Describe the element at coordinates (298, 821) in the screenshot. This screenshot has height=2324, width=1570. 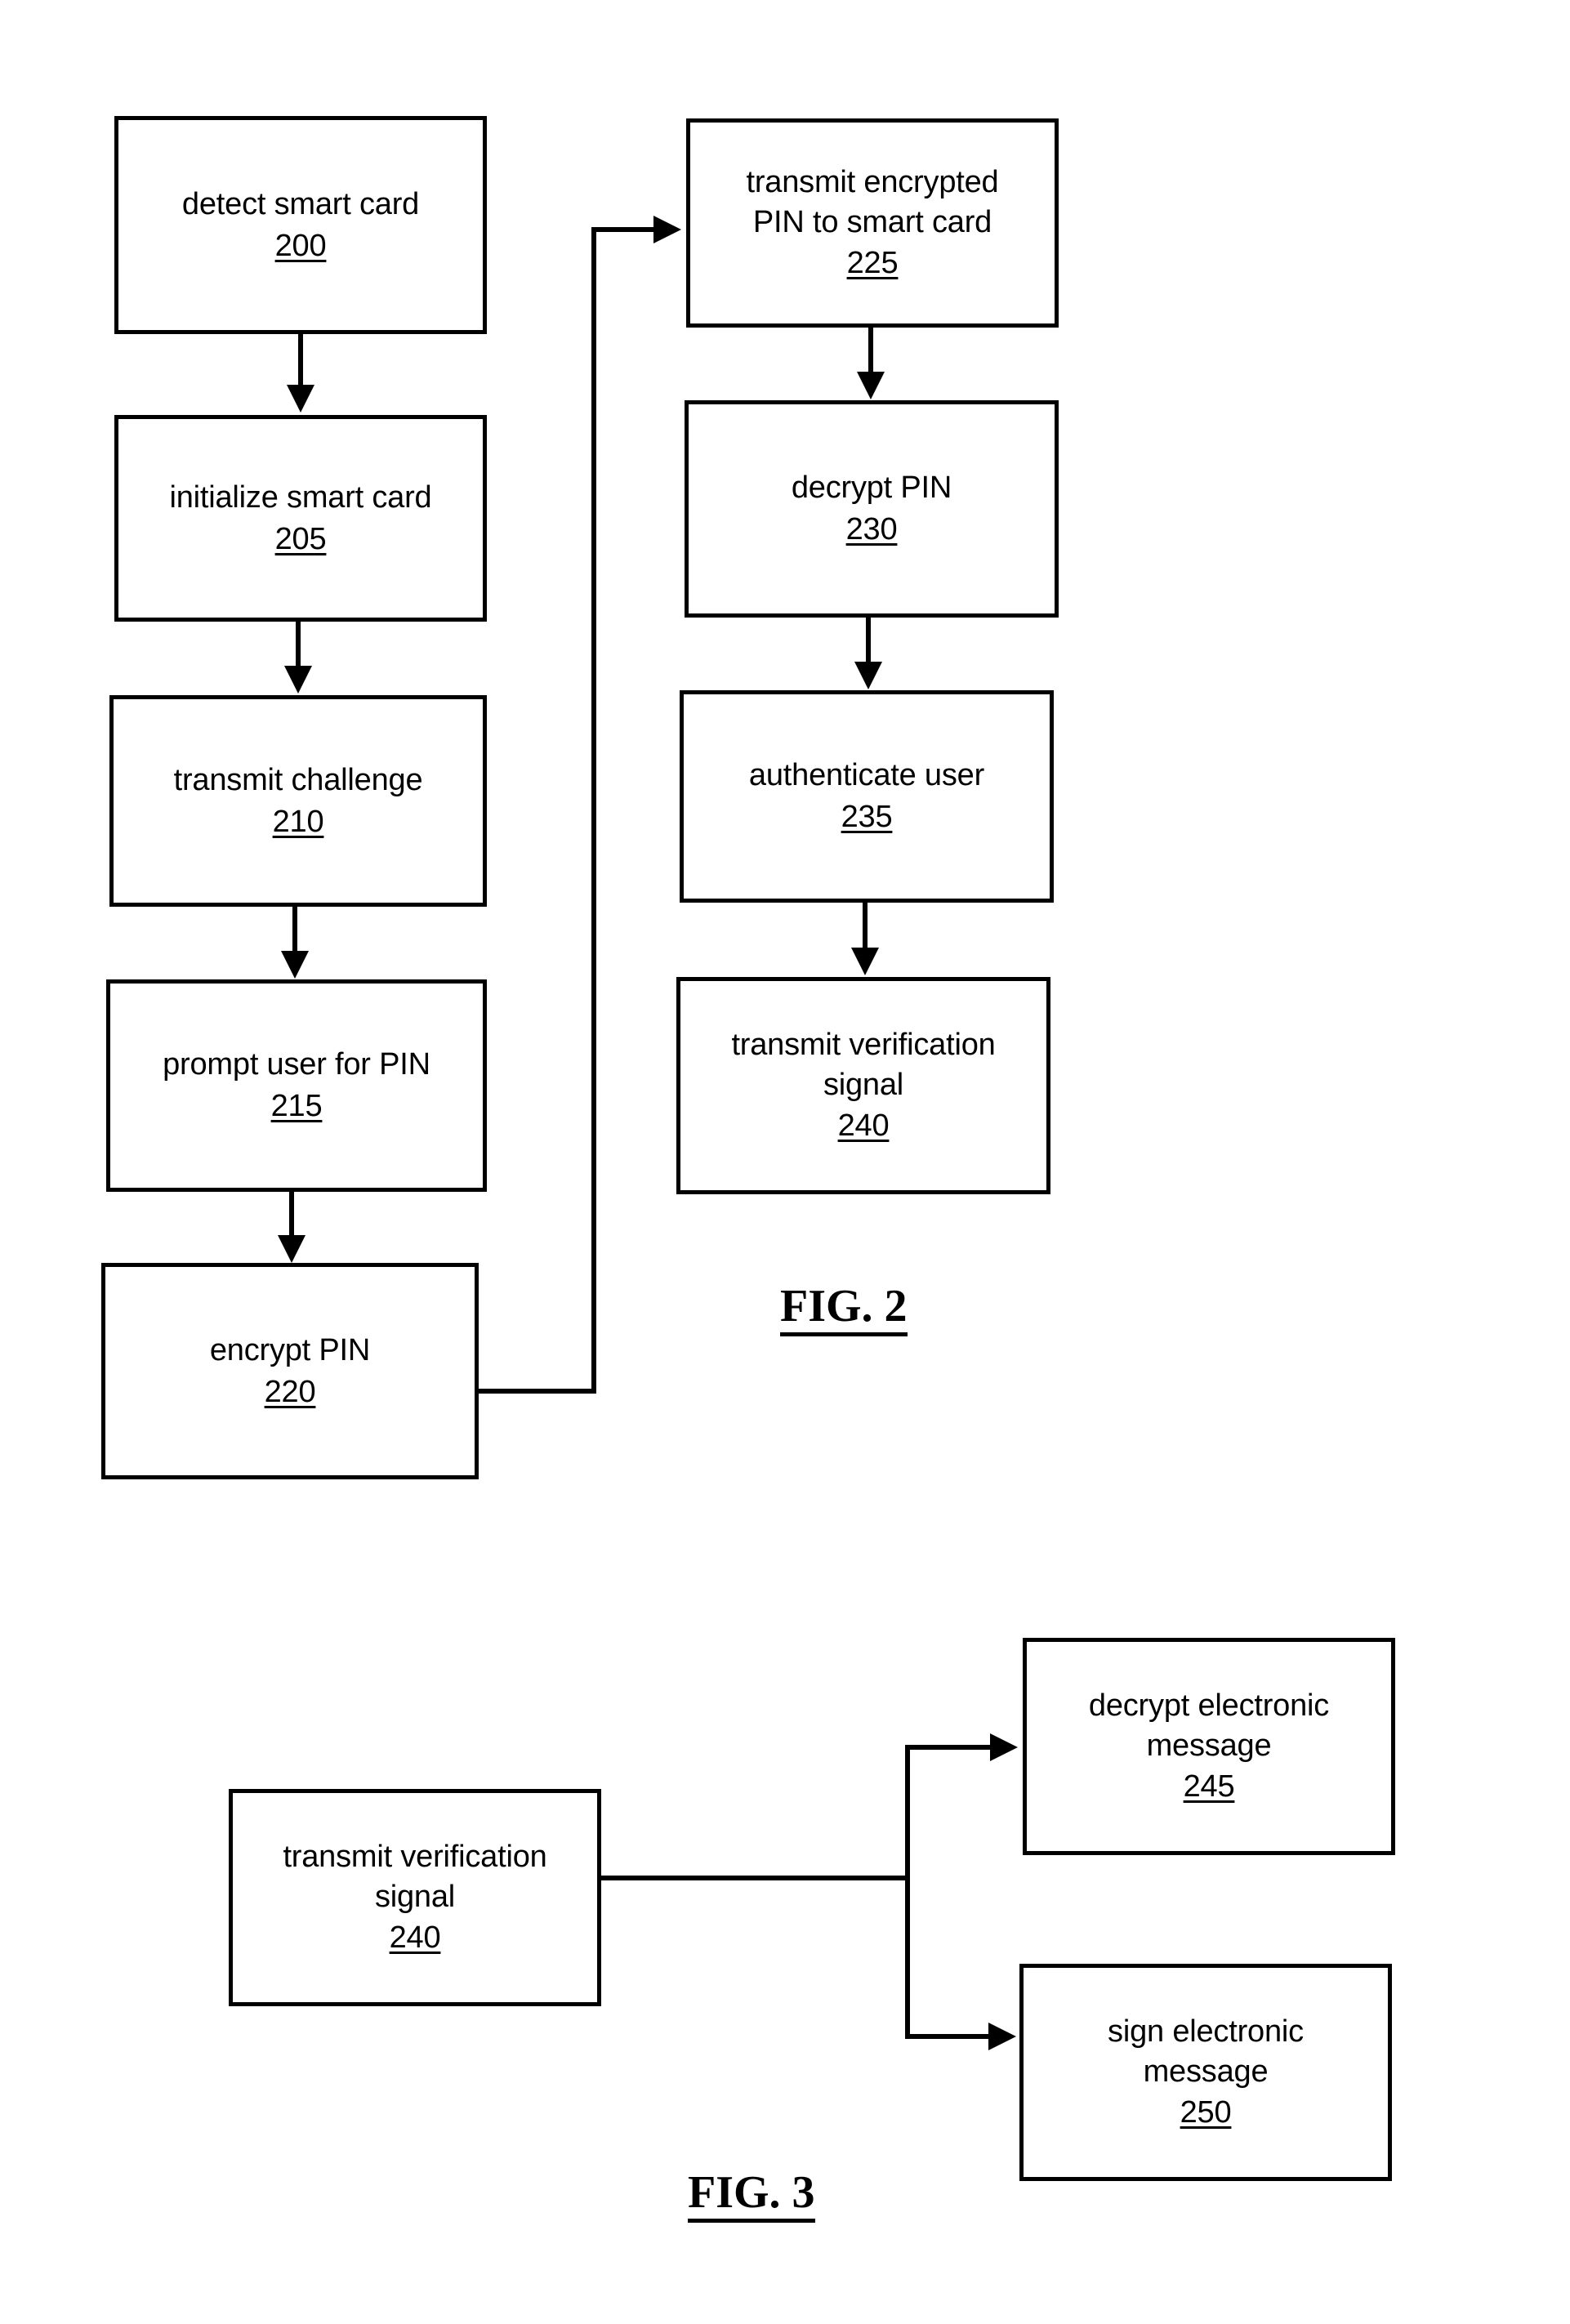
I see `flow-box-reference-numeral: 210` at that location.